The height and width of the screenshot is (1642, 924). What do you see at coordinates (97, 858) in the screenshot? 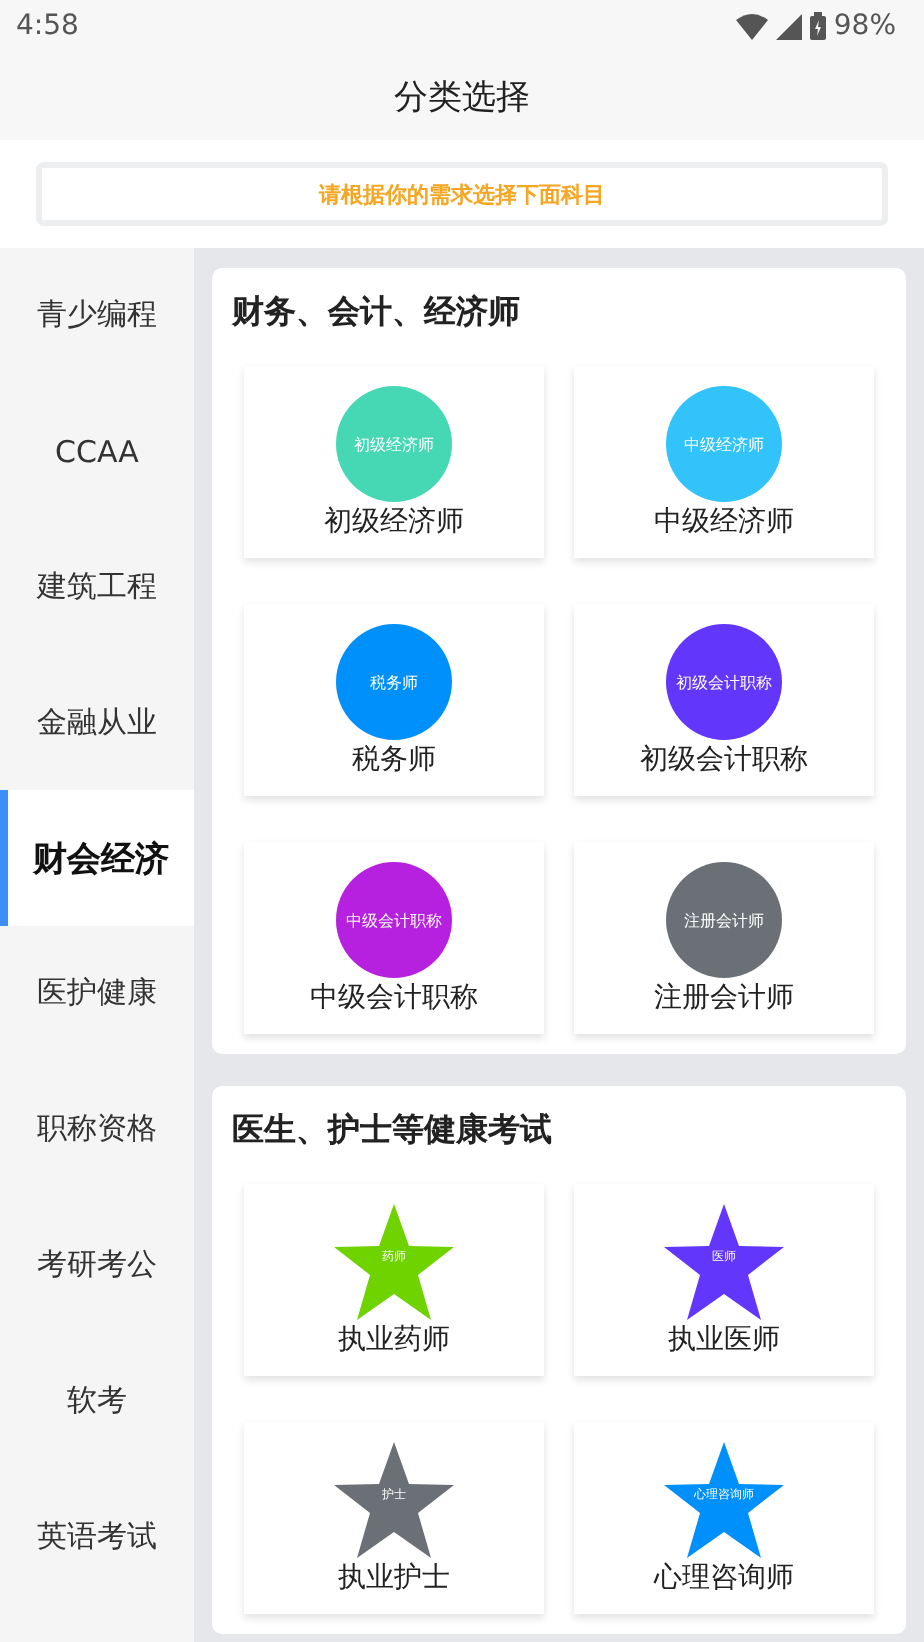
I see `category-tab: 财会经济` at bounding box center [97, 858].